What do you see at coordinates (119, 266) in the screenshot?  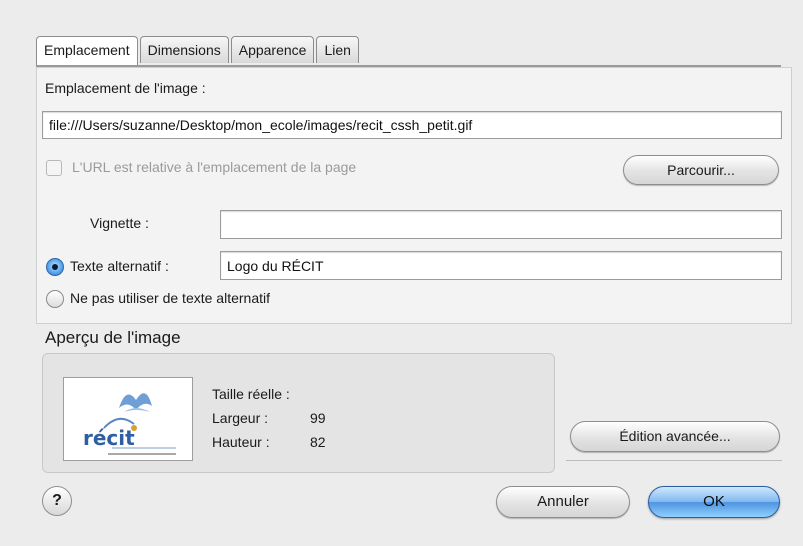 I see `alt-text-radio-label: Texte alternatif :` at bounding box center [119, 266].